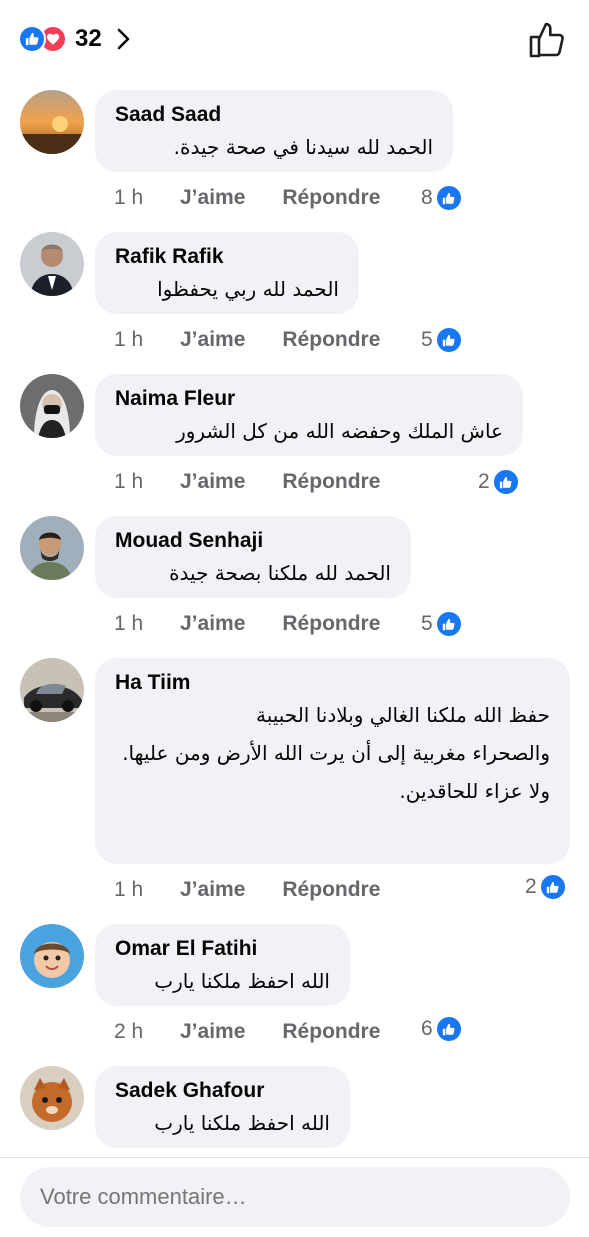 The width and height of the screenshot is (589, 1237). I want to click on comment-author: Sadek Ghafour, so click(222, 1091).